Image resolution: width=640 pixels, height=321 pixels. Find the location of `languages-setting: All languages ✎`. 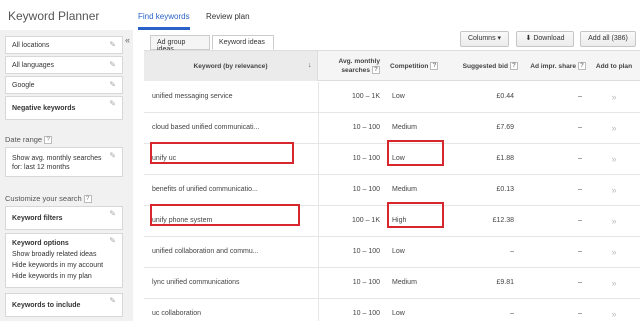

languages-setting: All languages ✎ is located at coordinates (64, 65).